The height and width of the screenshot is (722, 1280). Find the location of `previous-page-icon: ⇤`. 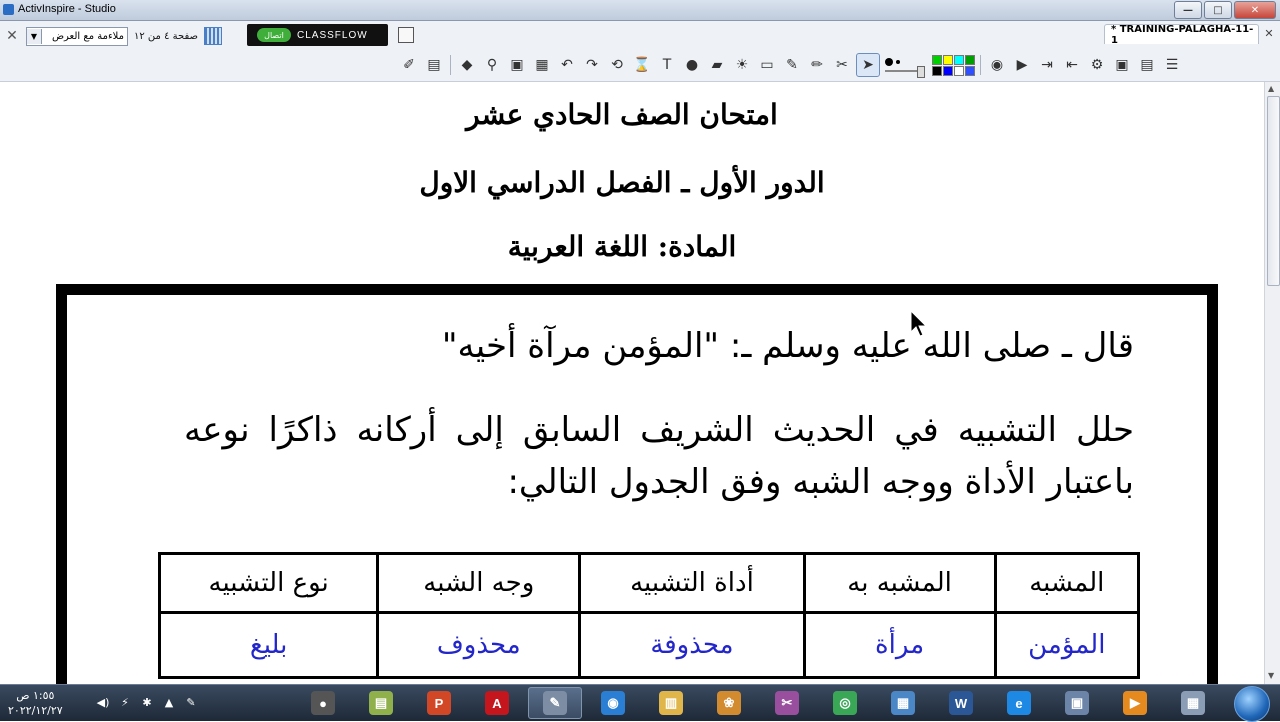

previous-page-icon: ⇤ is located at coordinates (1072, 65).